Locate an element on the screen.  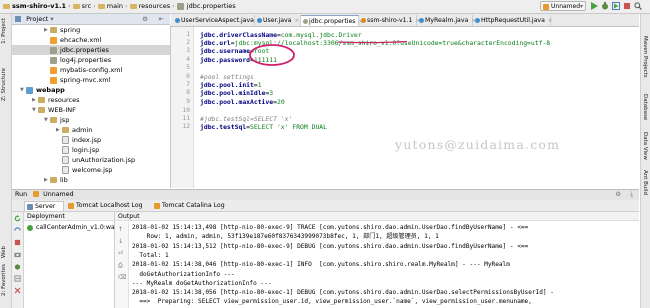
deploy-icon is located at coordinates (17, 278).